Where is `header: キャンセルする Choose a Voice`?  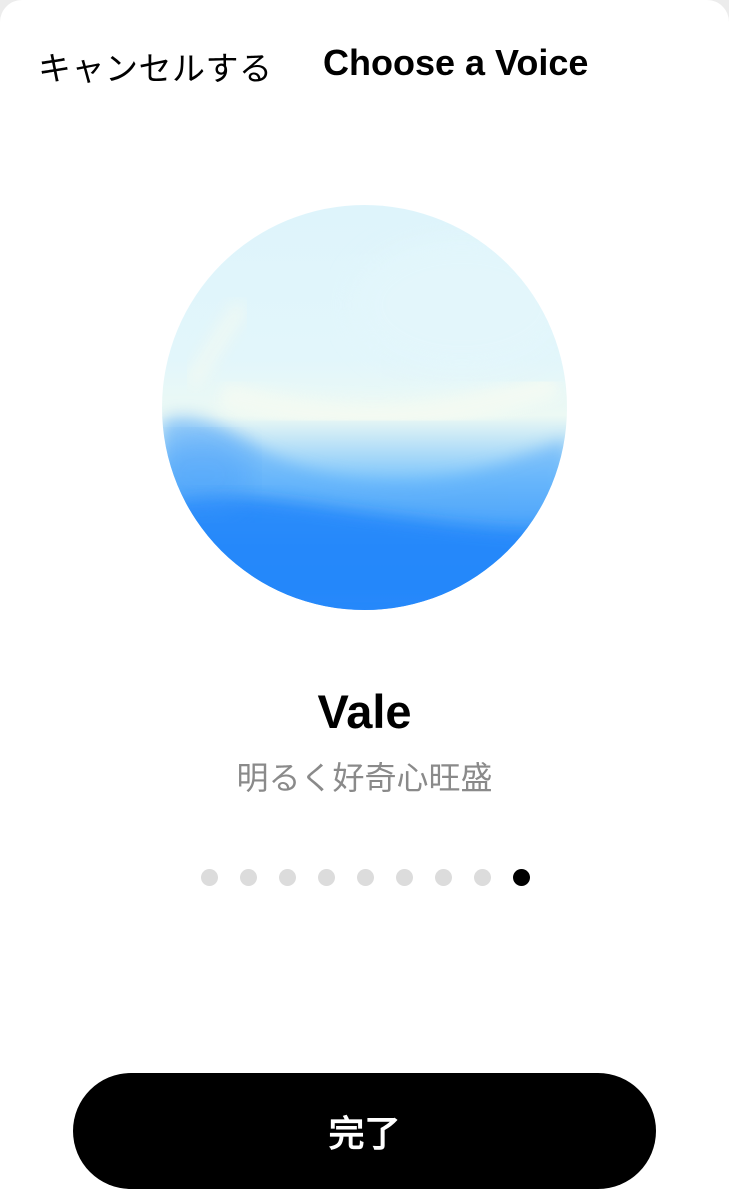 header: キャンセルする Choose a Voice is located at coordinates (364, 64).